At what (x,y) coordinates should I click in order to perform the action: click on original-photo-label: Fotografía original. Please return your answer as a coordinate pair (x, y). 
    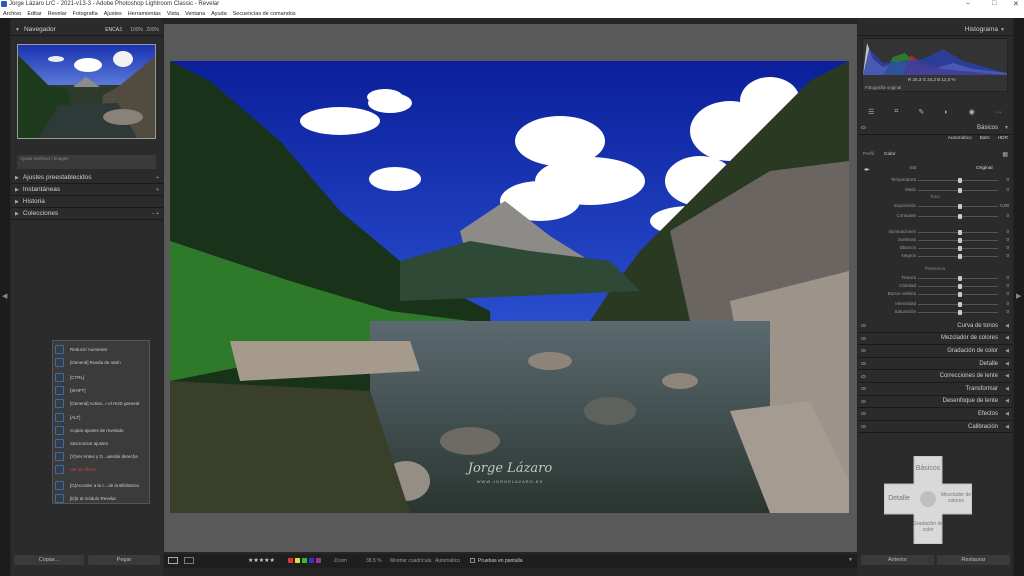
    Looking at the image, I should click on (883, 87).